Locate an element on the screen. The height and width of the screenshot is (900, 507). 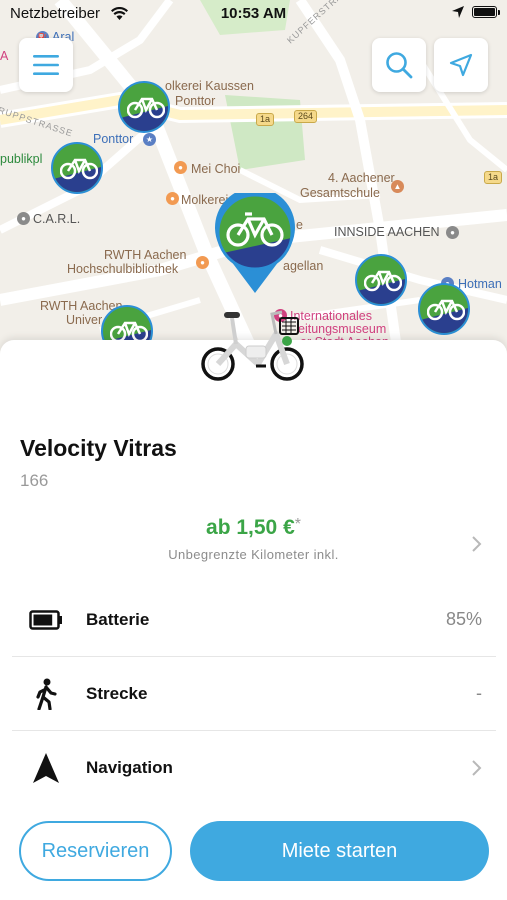
status-battery-icon is located at coordinates (486, 12).